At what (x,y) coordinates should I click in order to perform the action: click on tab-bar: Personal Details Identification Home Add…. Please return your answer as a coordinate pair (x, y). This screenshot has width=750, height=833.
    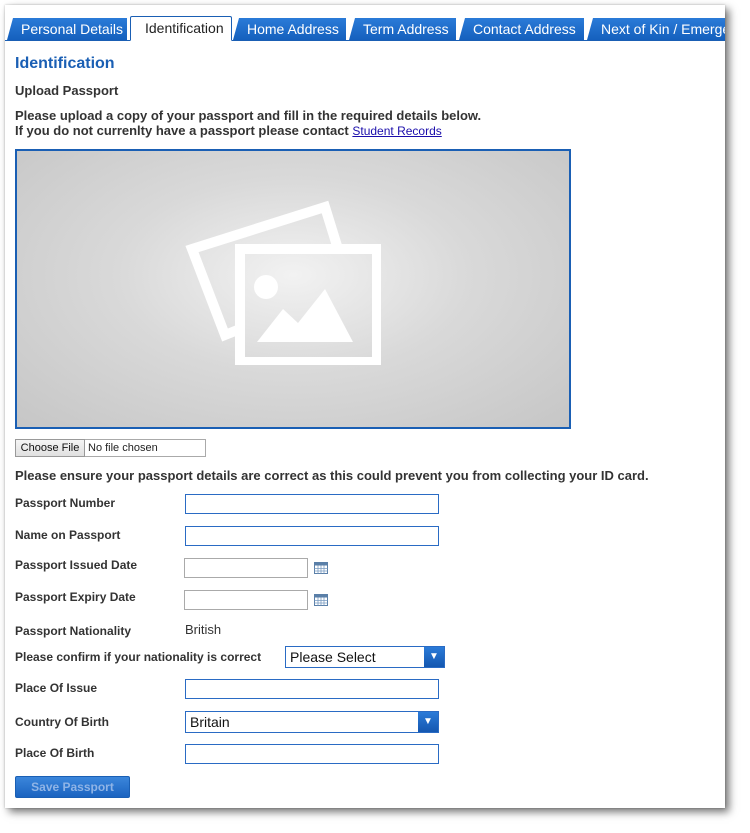
    Looking at the image, I should click on (365, 23).